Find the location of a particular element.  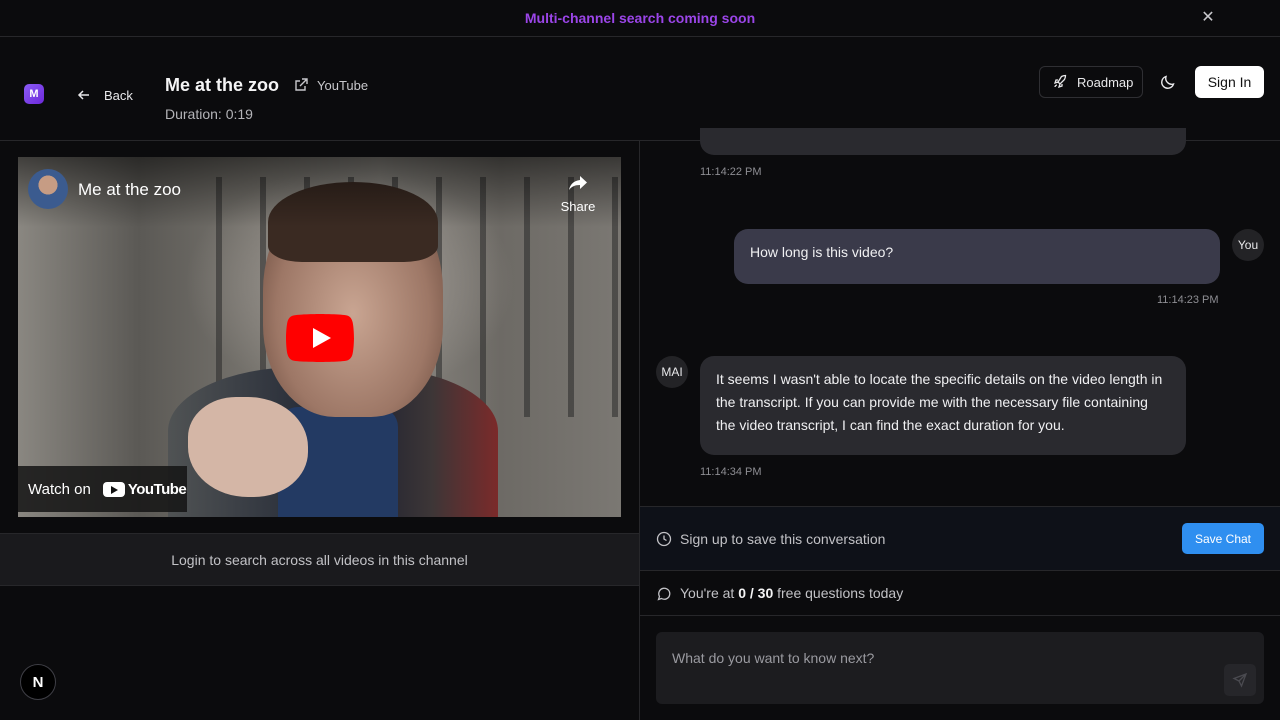

youtube-logo: YouTube is located at coordinates (144, 489).